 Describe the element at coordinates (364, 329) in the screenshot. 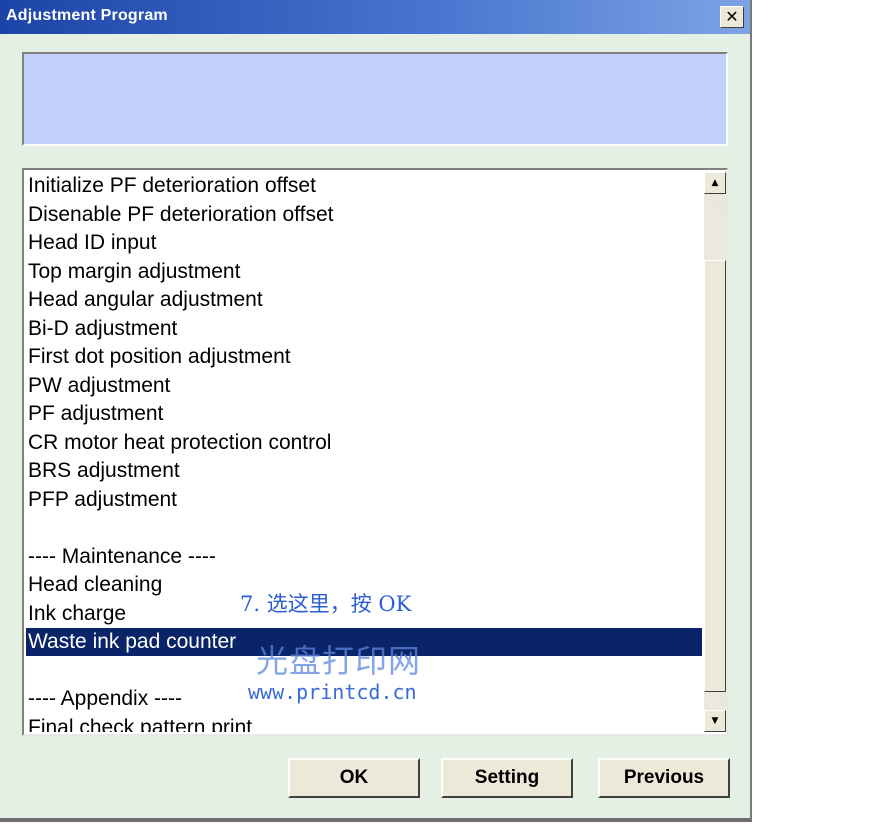

I see `list-item: Bi-D adjustment` at that location.